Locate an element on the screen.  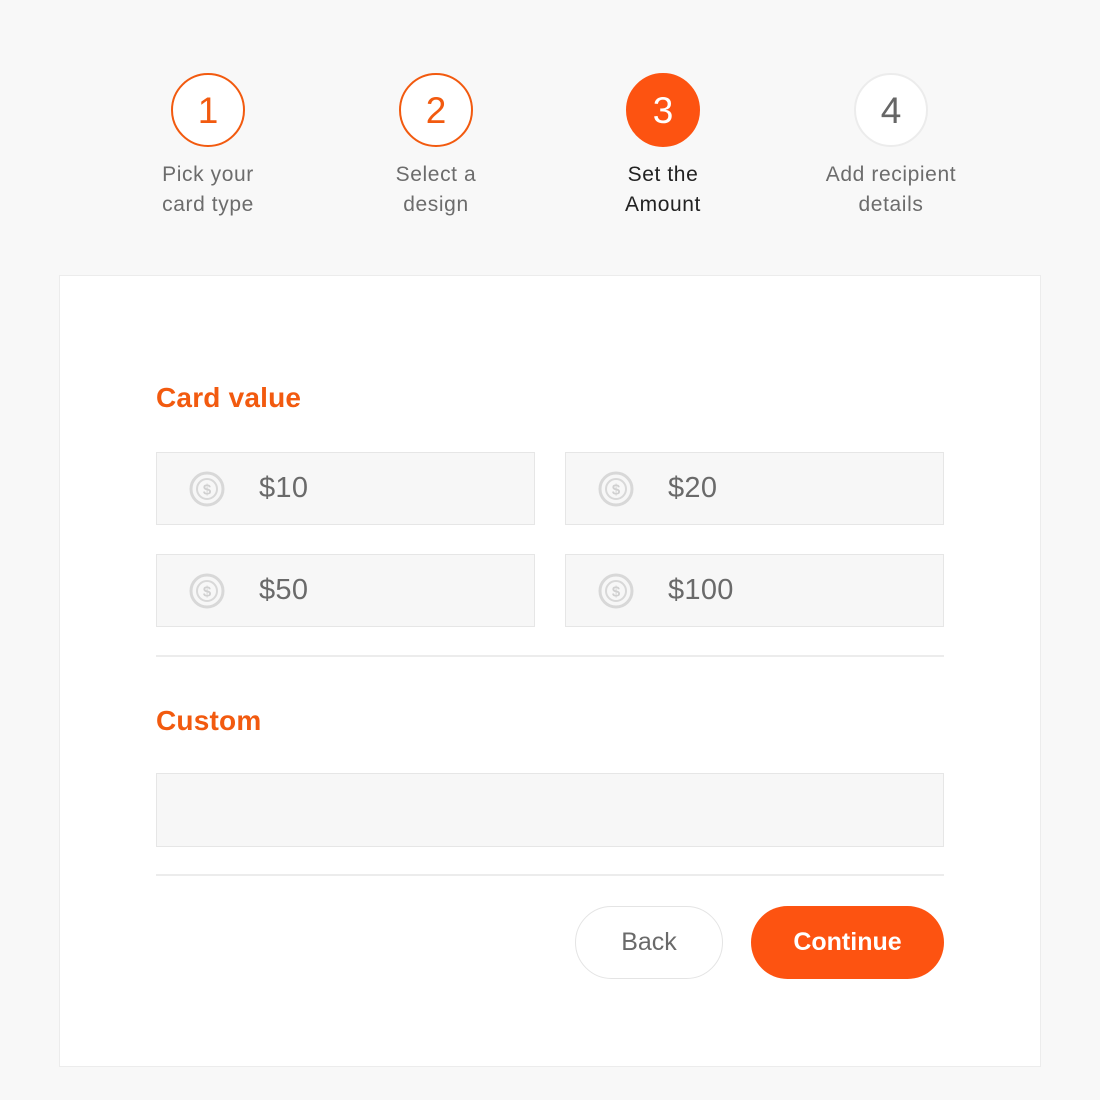
amount-option-10: $ $10 is located at coordinates (345, 488).